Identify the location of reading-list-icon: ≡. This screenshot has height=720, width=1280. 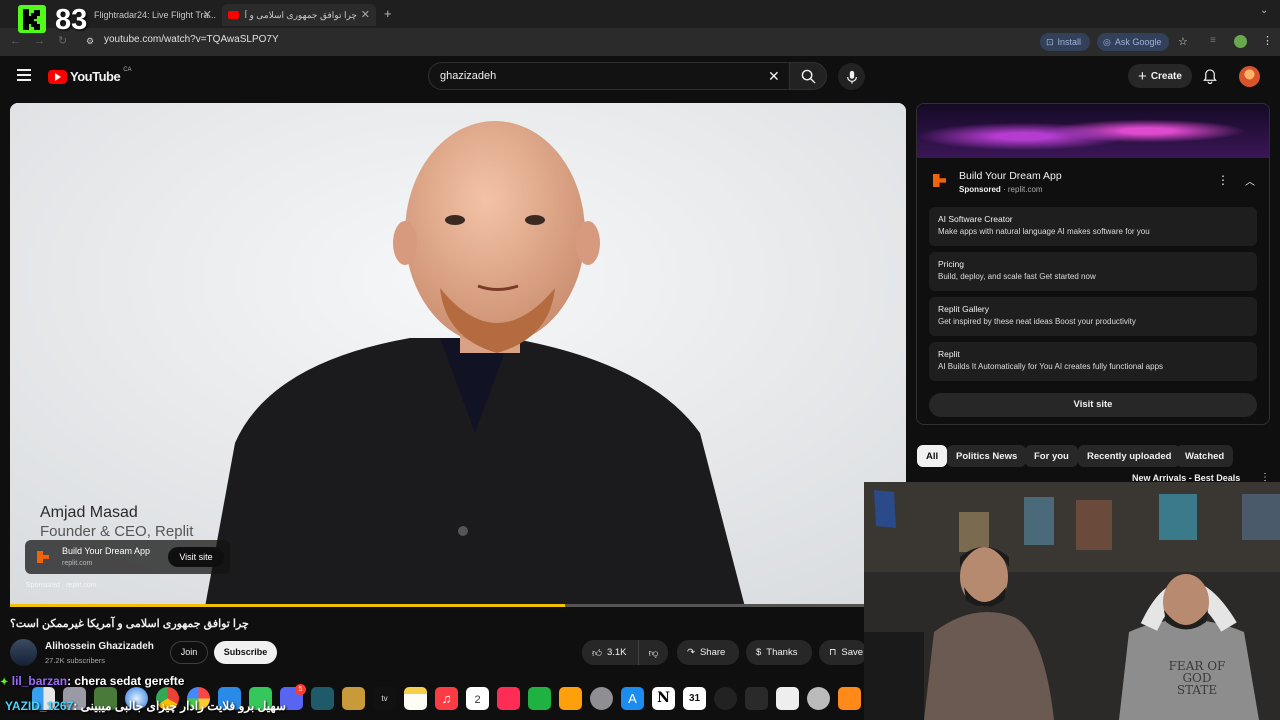
(1213, 40).